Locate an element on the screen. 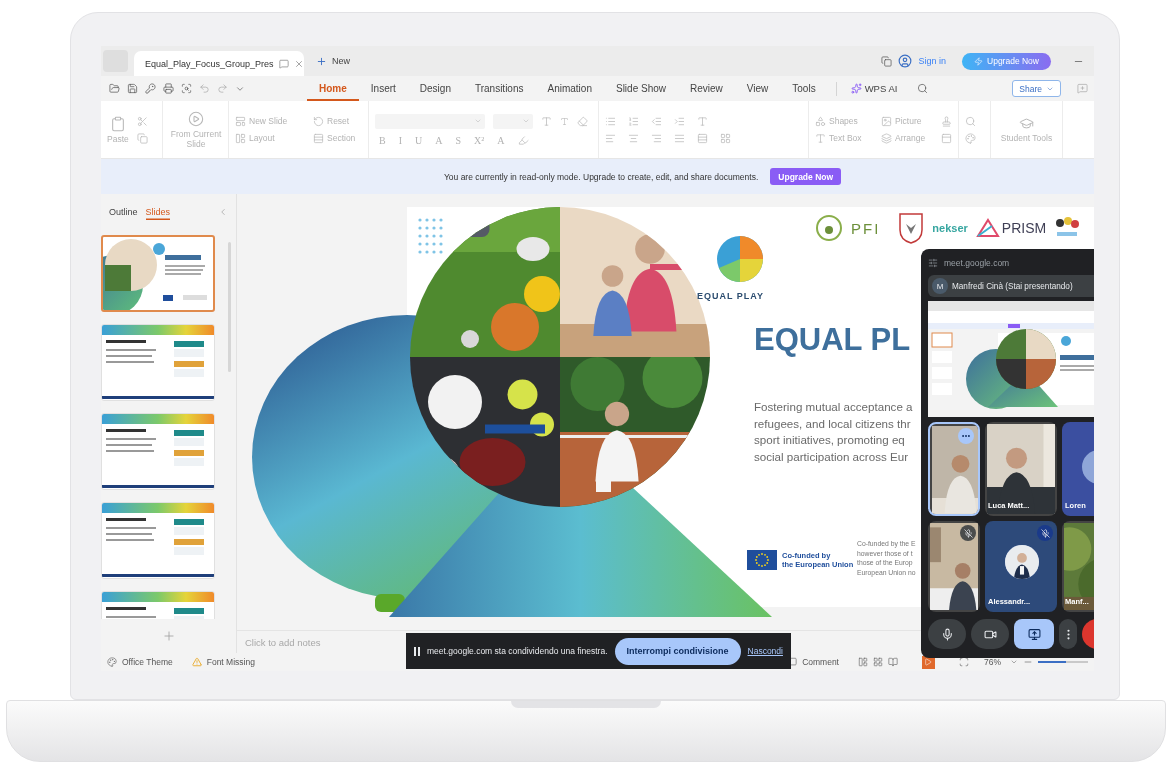  hide-link: Nascondi is located at coordinates (765, 651).